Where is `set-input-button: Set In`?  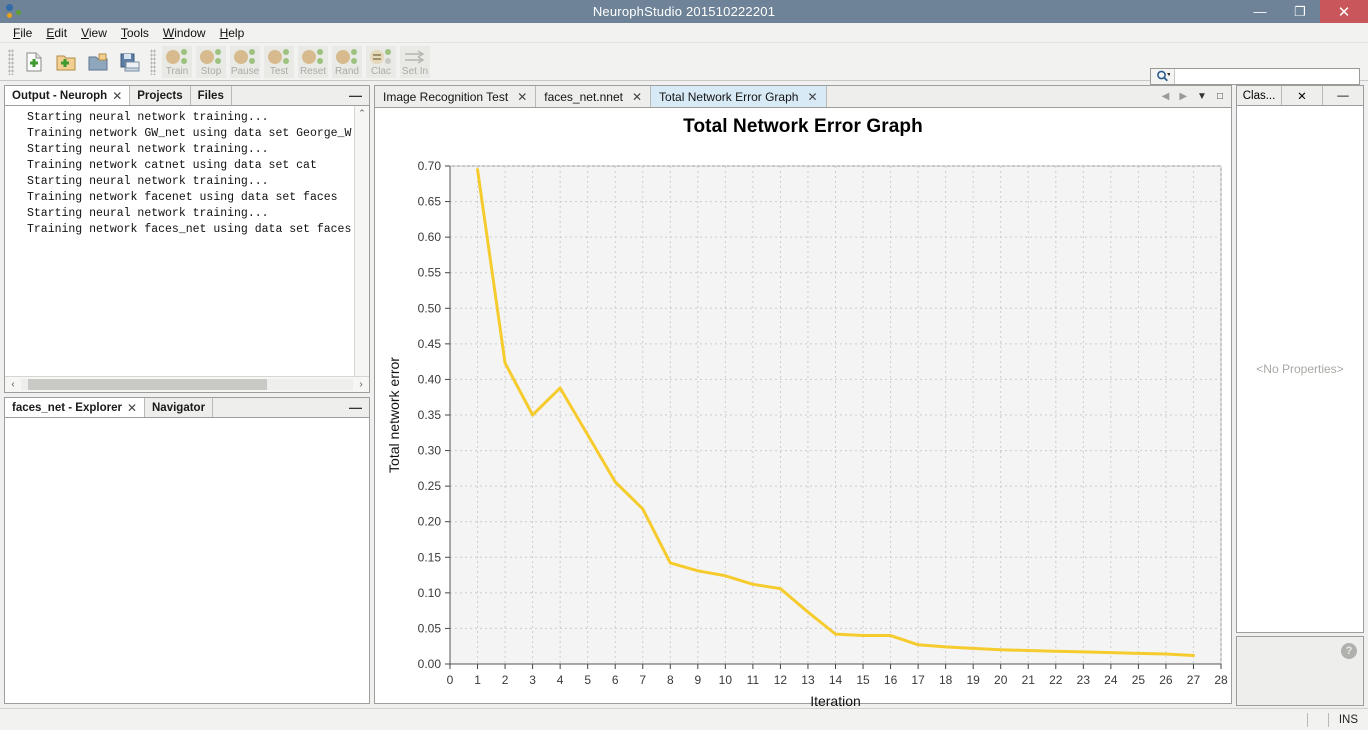 set-input-button: Set In is located at coordinates (415, 61).